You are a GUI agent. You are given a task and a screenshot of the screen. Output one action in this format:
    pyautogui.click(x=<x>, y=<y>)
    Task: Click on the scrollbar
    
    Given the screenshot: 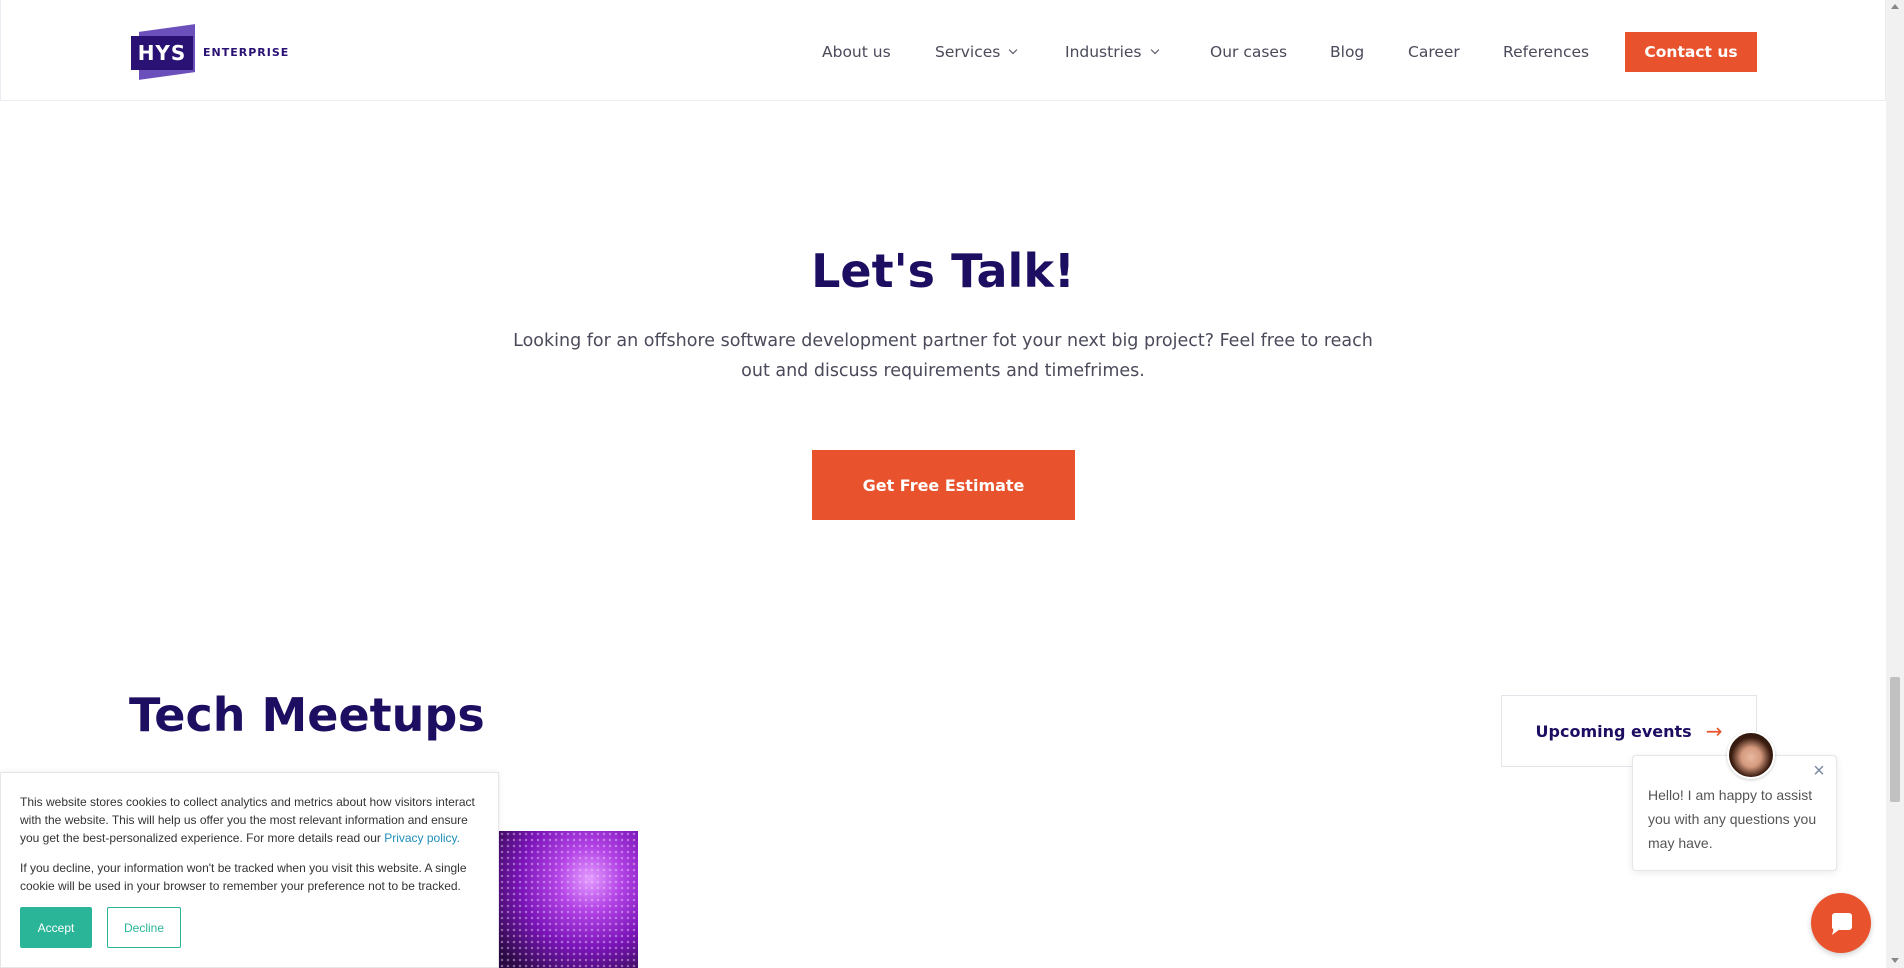 What is the action you would take?
    pyautogui.click(x=1895, y=484)
    